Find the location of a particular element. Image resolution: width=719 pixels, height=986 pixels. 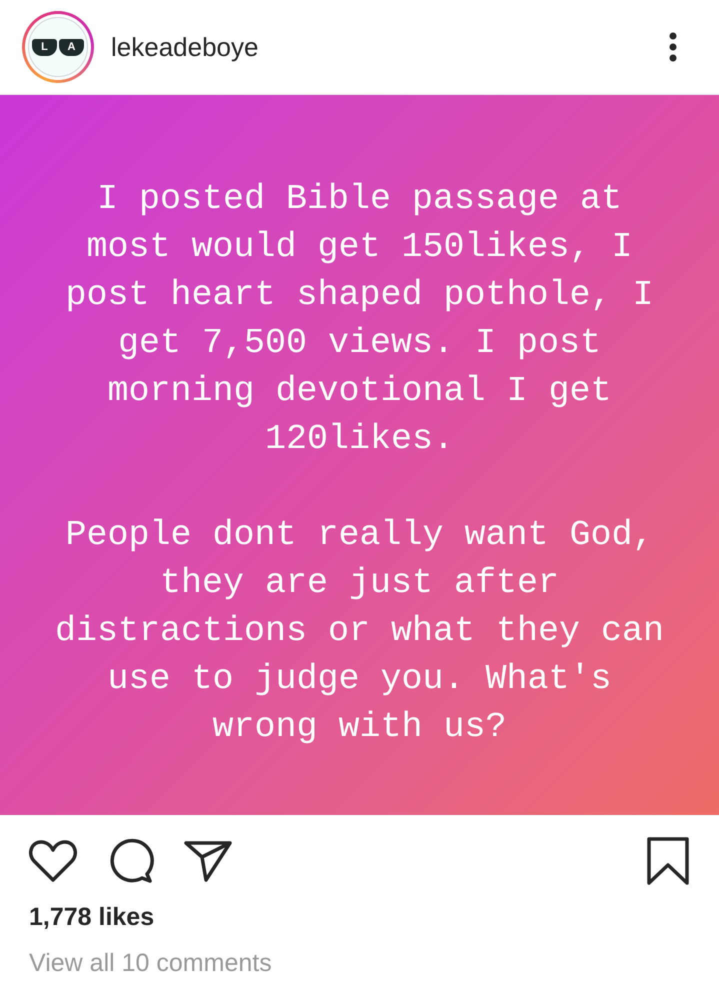

more-options-icon is located at coordinates (673, 47).